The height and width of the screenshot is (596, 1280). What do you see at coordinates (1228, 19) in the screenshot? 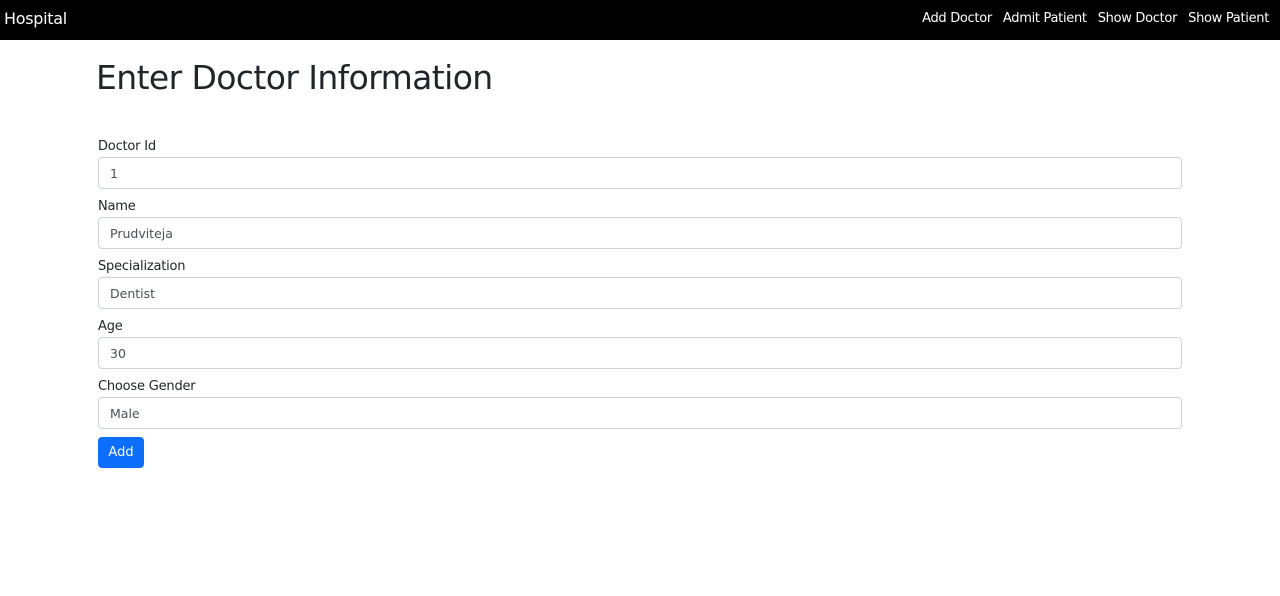
I see `nav-show-patient: Show Patient` at bounding box center [1228, 19].